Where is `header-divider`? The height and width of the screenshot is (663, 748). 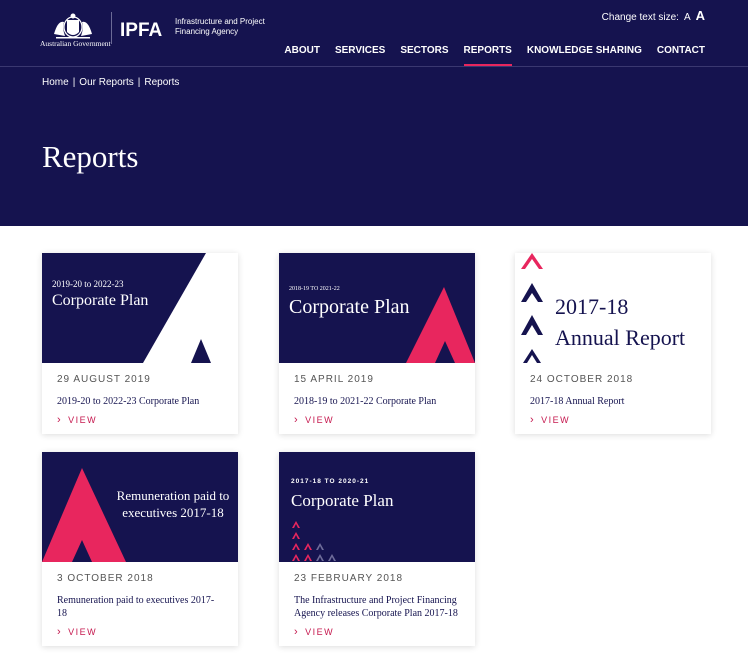
header-divider is located at coordinates (374, 66).